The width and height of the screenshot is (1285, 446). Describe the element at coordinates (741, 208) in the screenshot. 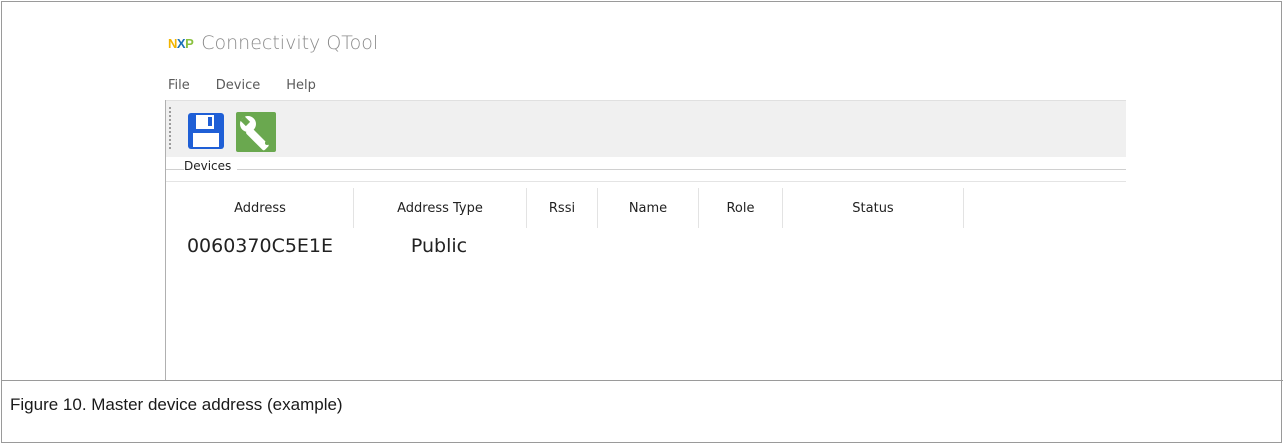

I see `column-header-role: Role` at that location.